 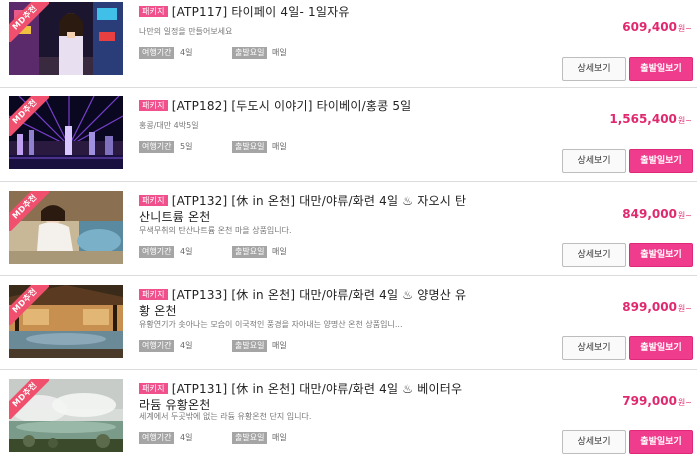 I want to click on product-title: 패키지 [ATP182] [두도시 이야기] 타이베이/홍콩 5일, so click(x=311, y=106).